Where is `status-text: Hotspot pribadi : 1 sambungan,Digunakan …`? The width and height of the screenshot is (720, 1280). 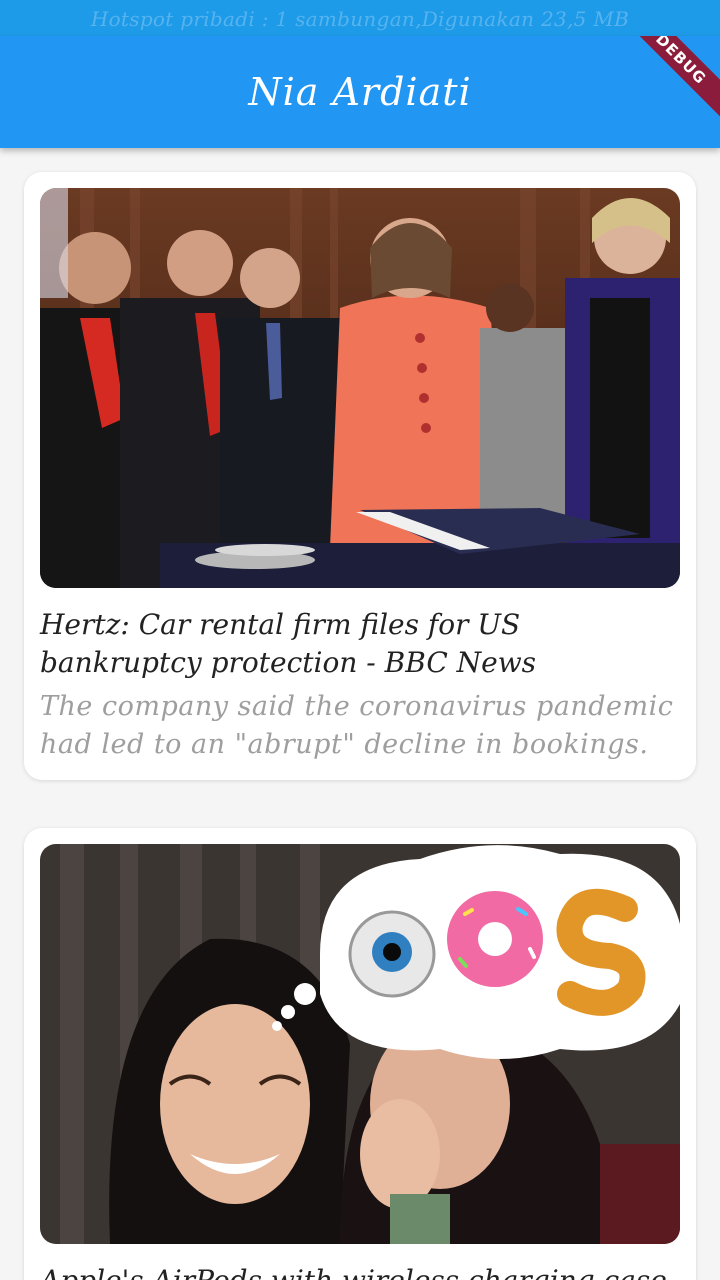 status-text: Hotspot pribadi : 1 sambungan,Digunakan … is located at coordinates (360, 19).